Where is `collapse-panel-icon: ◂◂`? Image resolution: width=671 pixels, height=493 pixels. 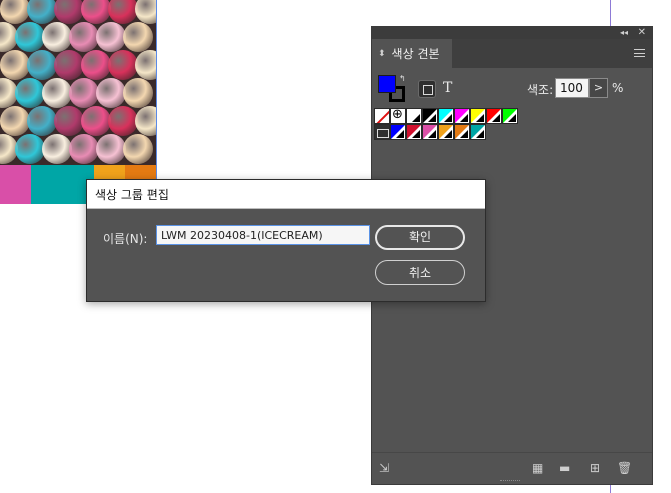
collapse-panel-icon: ◂◂ is located at coordinates (624, 33).